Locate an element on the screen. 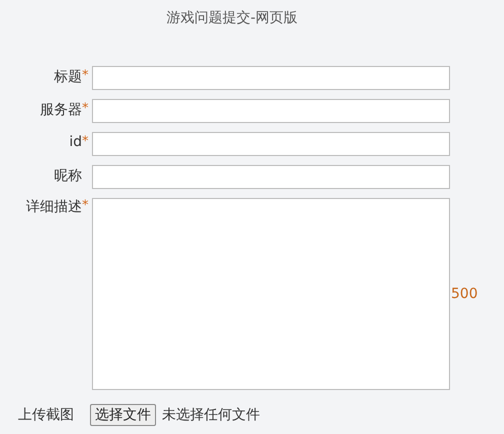 Image resolution: width=504 pixels, height=434 pixels. upload-label: 上传截图 is located at coordinates (46, 415).